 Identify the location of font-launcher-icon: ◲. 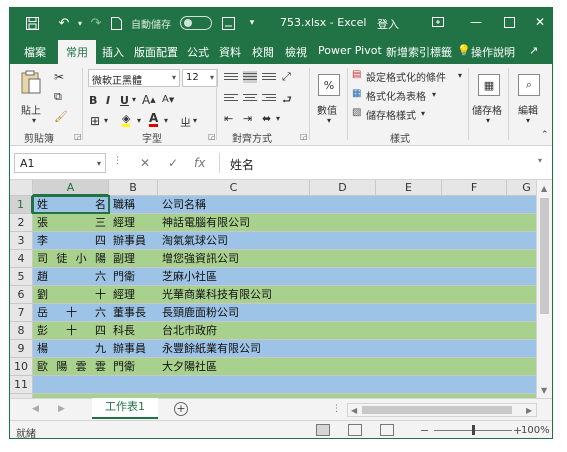
(212, 136).